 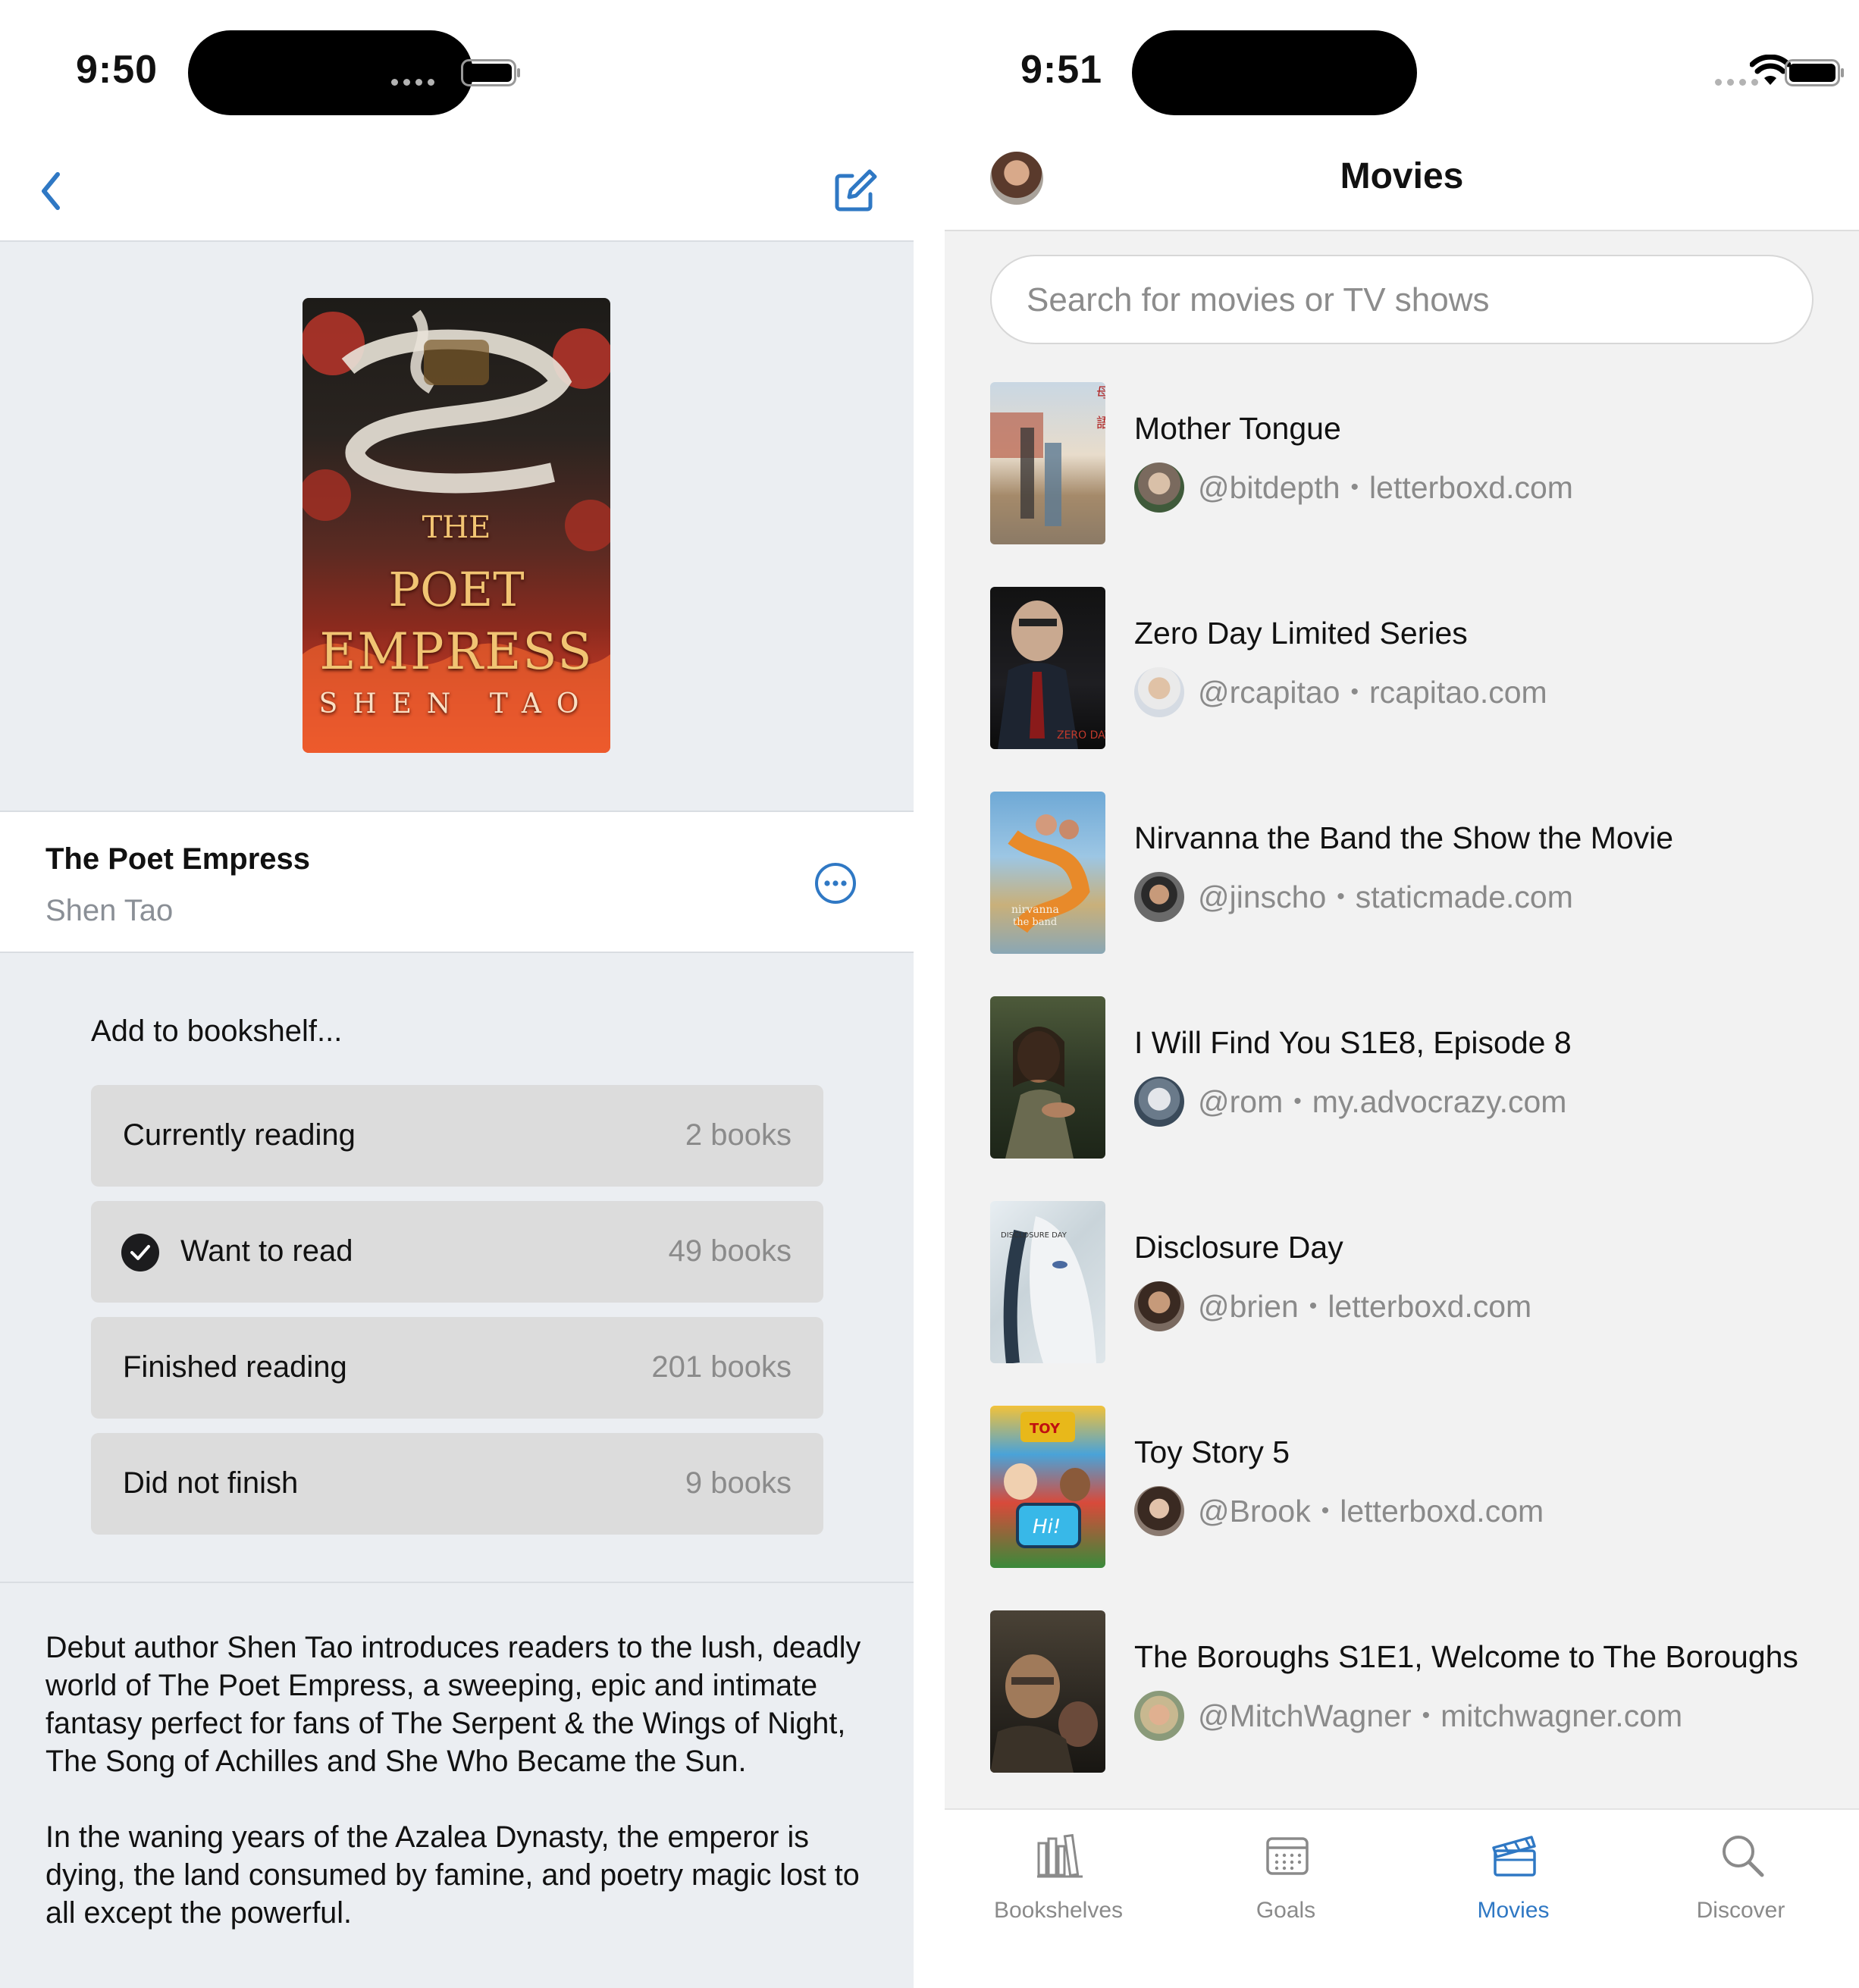 What do you see at coordinates (835, 883) in the screenshot?
I see `ellipsis-circle-icon` at bounding box center [835, 883].